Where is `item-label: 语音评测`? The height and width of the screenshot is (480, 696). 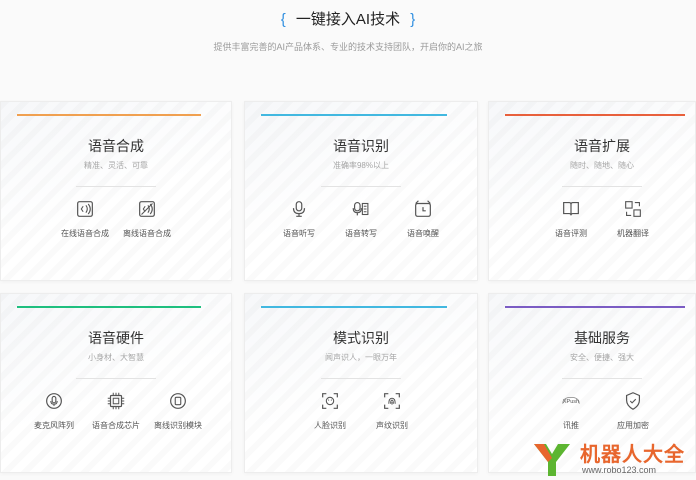
item-label: 语音评测 is located at coordinates (571, 233).